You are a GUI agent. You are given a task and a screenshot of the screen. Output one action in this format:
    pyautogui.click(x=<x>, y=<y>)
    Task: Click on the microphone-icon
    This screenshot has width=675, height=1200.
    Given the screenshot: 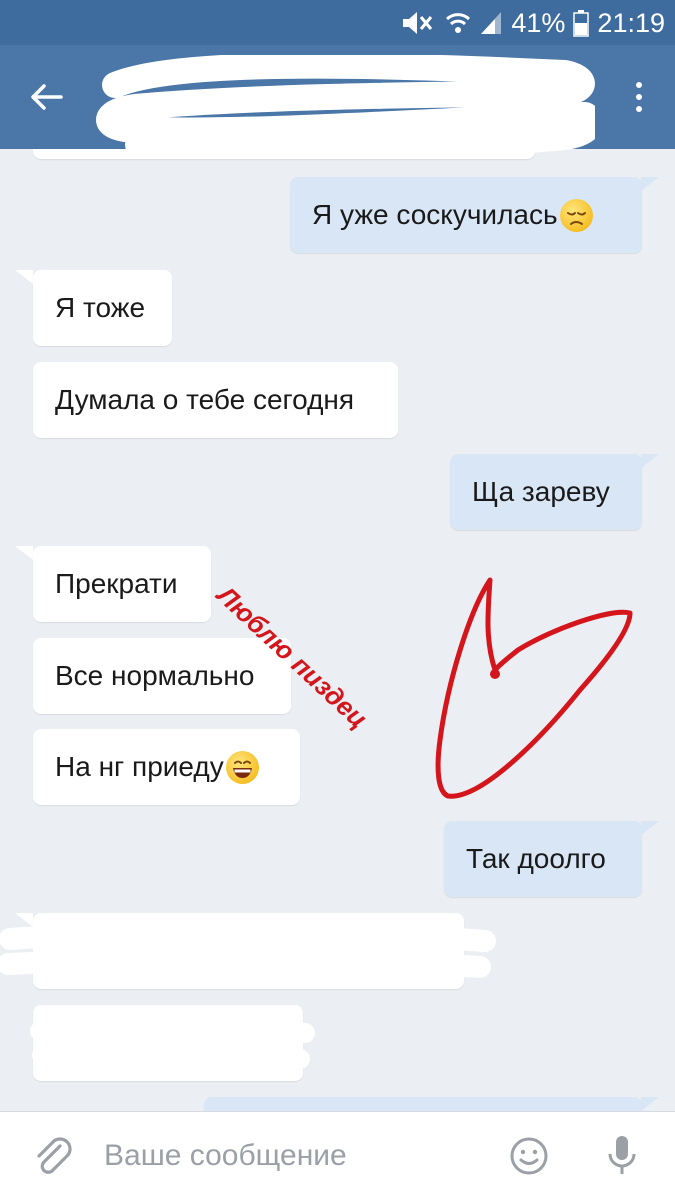 What is the action you would take?
    pyautogui.click(x=622, y=1155)
    